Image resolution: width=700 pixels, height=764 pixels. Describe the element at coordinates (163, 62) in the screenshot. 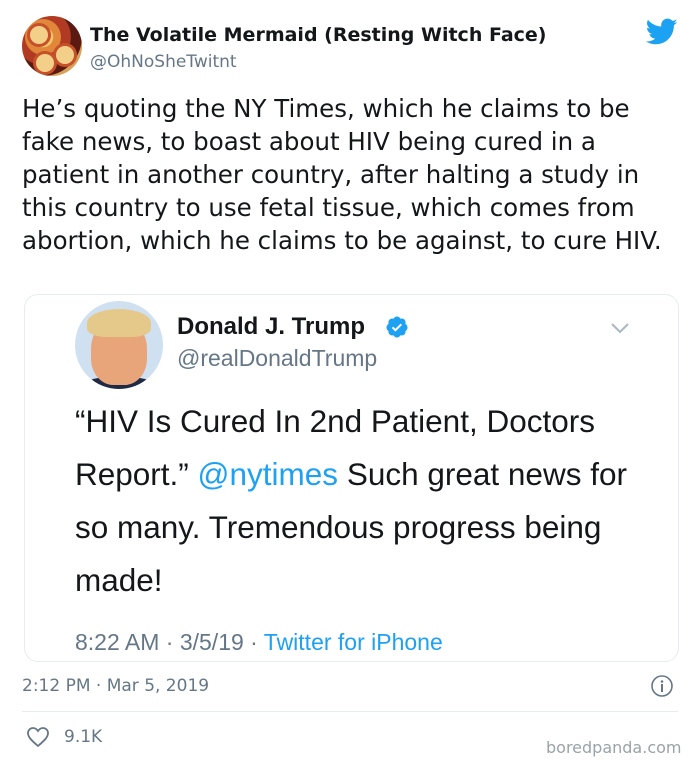

I see `author-handle: @OhNoSheTwitnt` at that location.